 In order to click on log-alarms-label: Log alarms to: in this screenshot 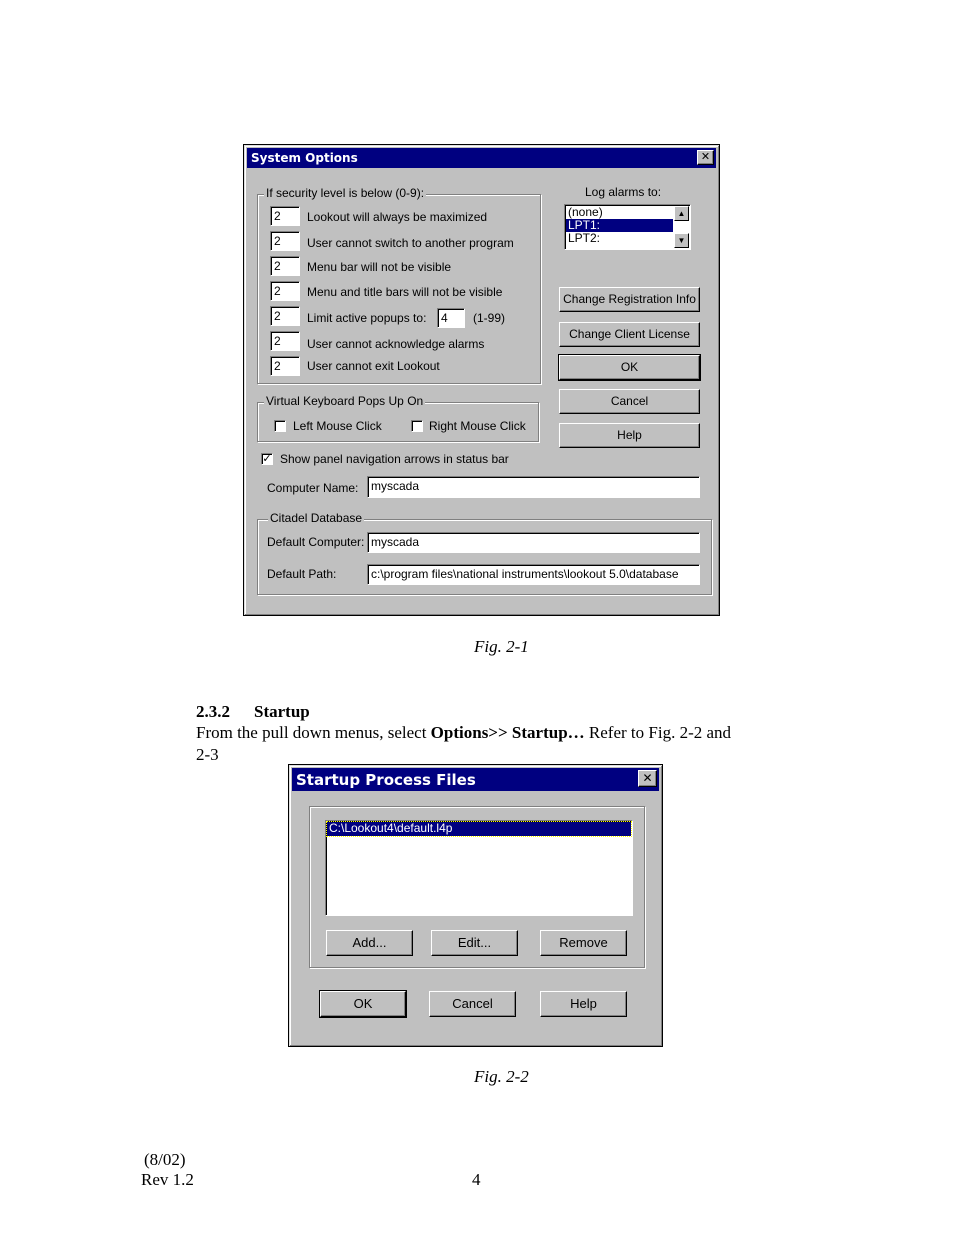, I will do `click(623, 192)`.